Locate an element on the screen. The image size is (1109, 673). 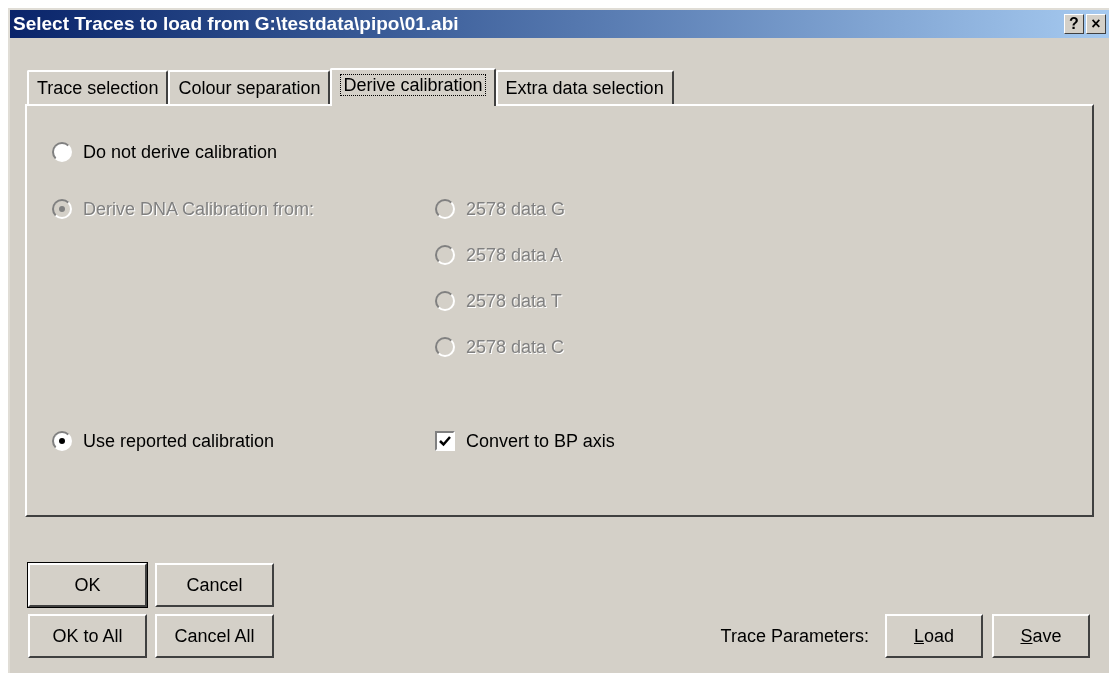
radio-label: Do not derive calibration is located at coordinates (180, 152).